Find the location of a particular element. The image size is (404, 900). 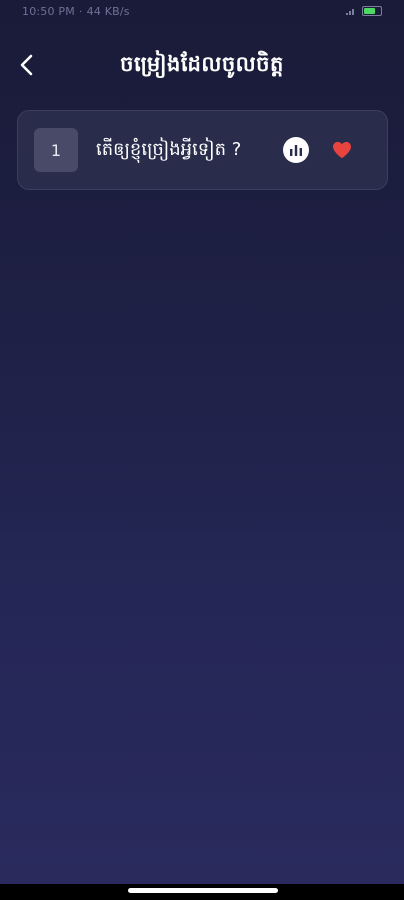

song-stats-button is located at coordinates (296, 150).